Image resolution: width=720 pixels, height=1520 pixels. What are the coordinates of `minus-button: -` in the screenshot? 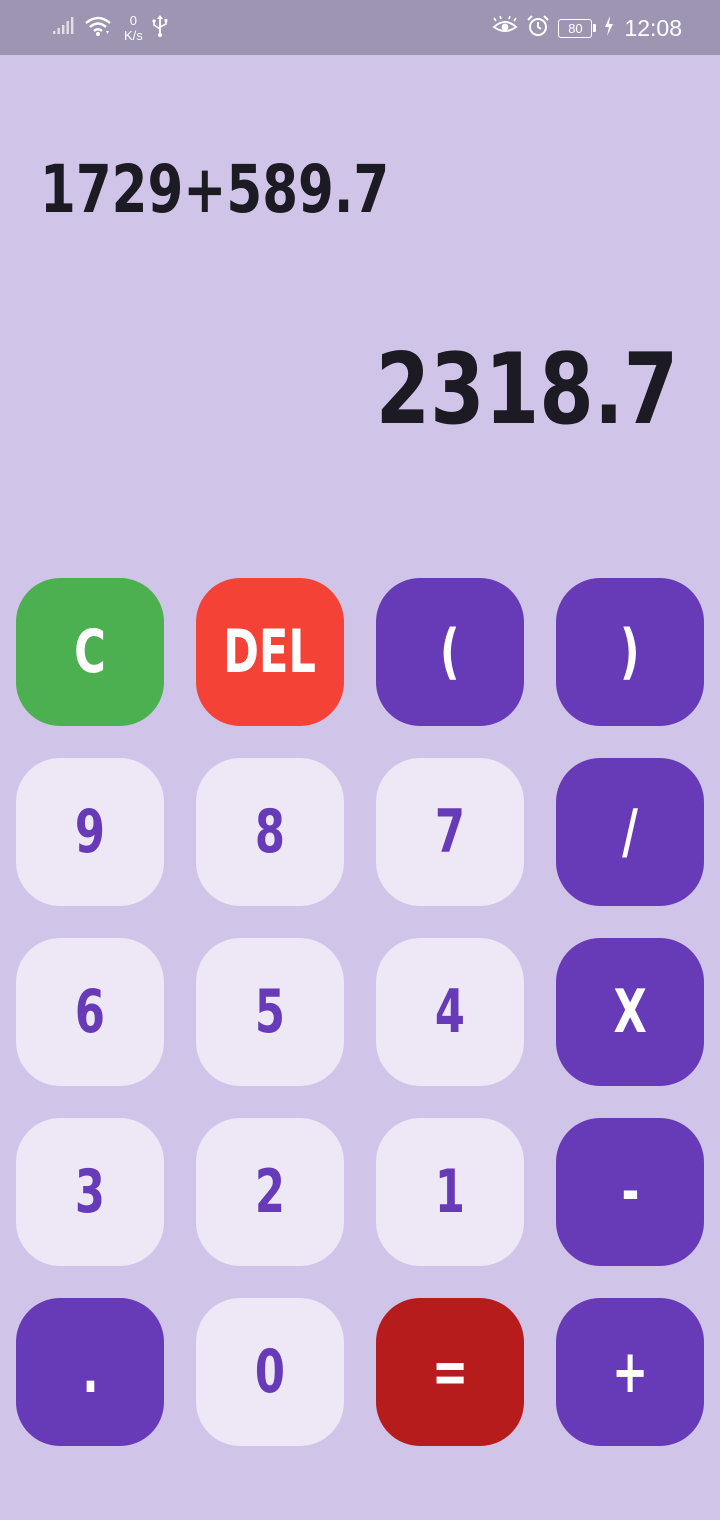 It's located at (630, 1192).